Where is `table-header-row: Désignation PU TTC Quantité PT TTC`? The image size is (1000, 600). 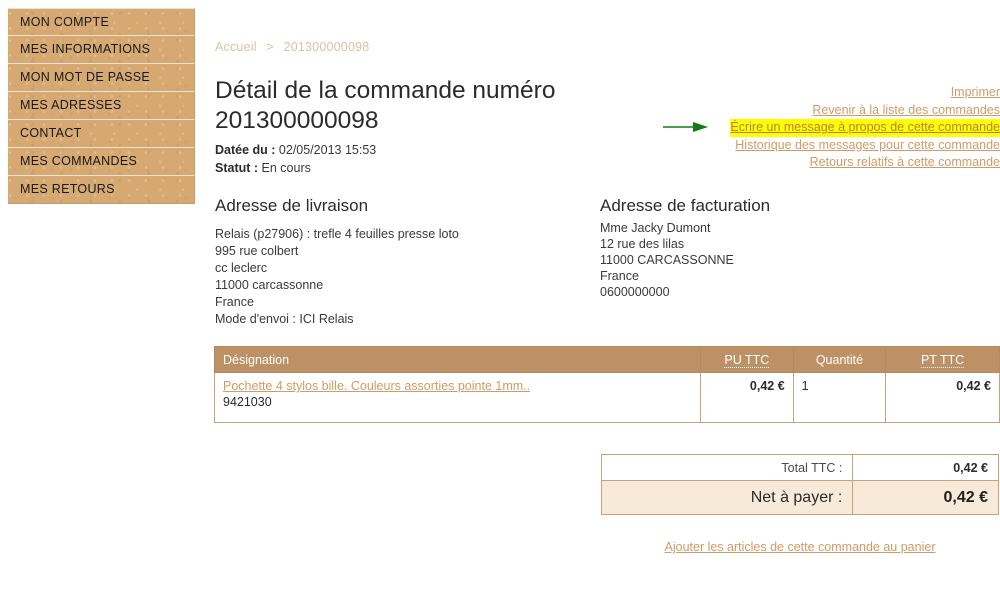 table-header-row: Désignation PU TTC Quantité PT TTC is located at coordinates (606, 359).